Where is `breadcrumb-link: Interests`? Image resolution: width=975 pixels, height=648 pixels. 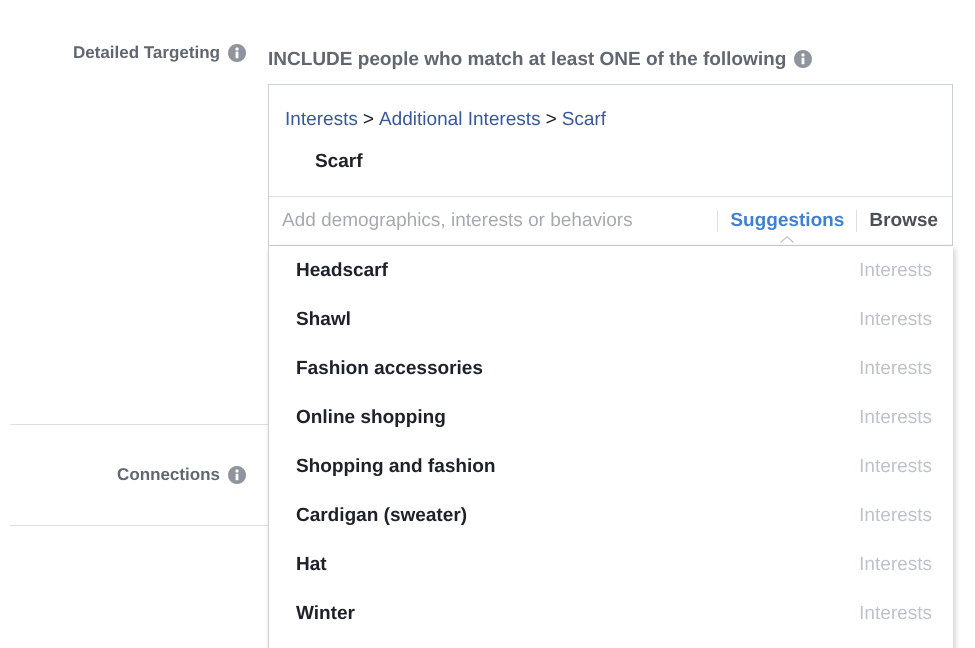
breadcrumb-link: Interests is located at coordinates (321, 119).